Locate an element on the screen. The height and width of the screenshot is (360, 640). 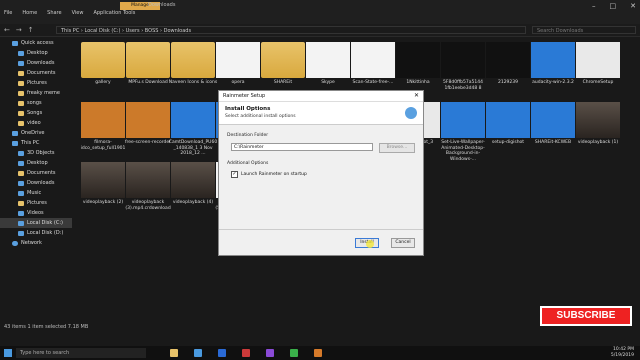
file-item: opera is located at coordinates (238, 64).